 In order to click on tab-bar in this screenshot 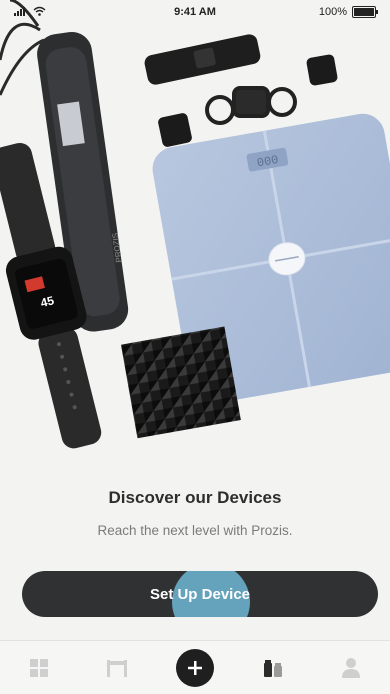, I will do `click(195, 667)`.